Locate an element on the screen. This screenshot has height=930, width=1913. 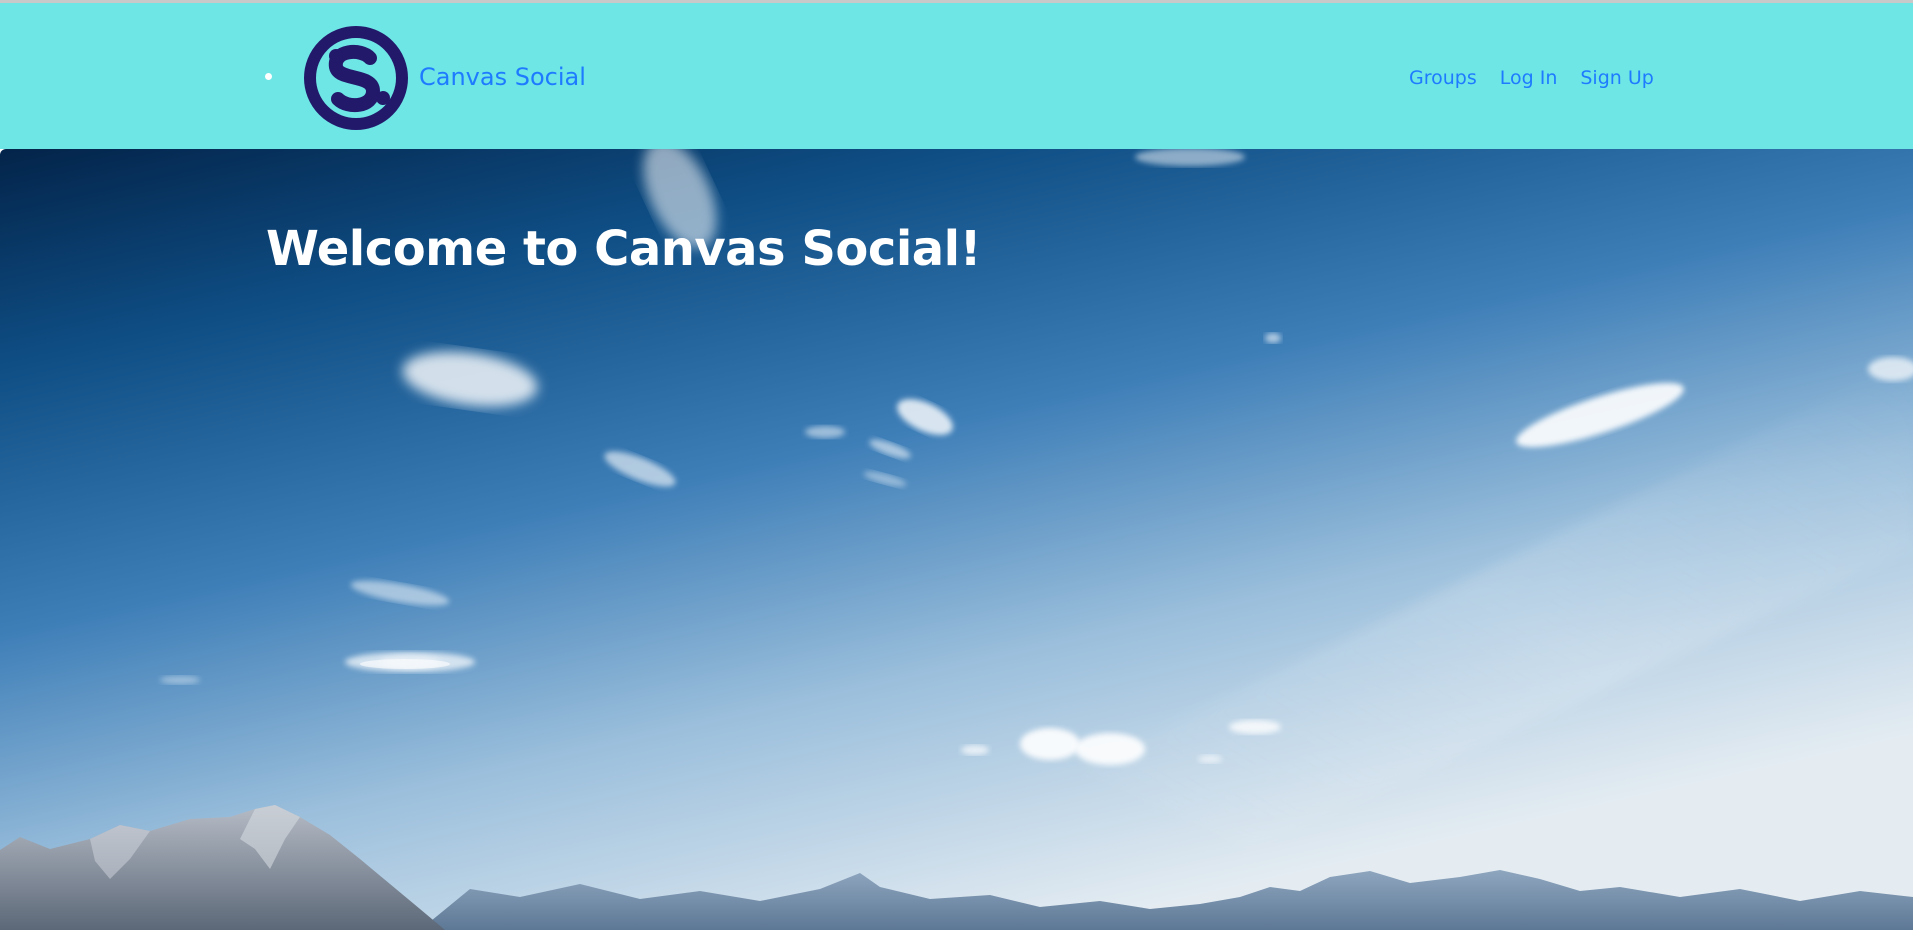
nav-links: Groups Log In Sign Up is located at coordinates (1531, 78).